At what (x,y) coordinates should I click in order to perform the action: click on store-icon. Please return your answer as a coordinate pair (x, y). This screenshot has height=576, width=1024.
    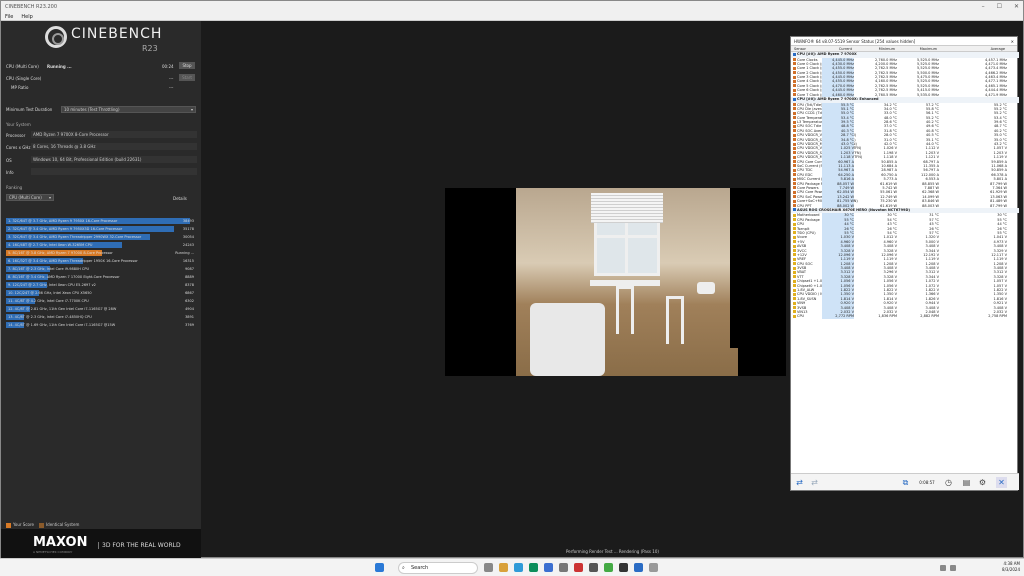
    Looking at the image, I should click on (548, 567).